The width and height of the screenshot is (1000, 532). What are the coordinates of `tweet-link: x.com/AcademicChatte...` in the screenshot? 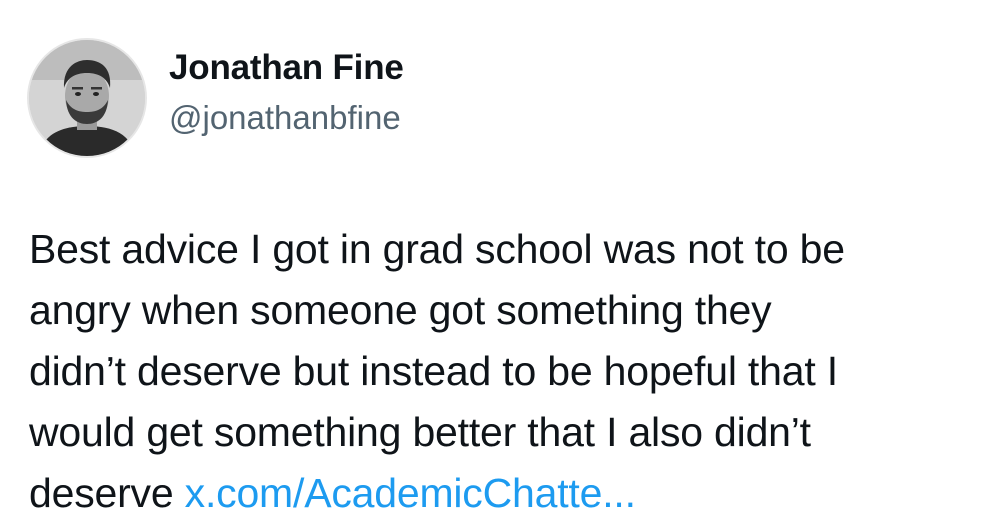 It's located at (410, 493).